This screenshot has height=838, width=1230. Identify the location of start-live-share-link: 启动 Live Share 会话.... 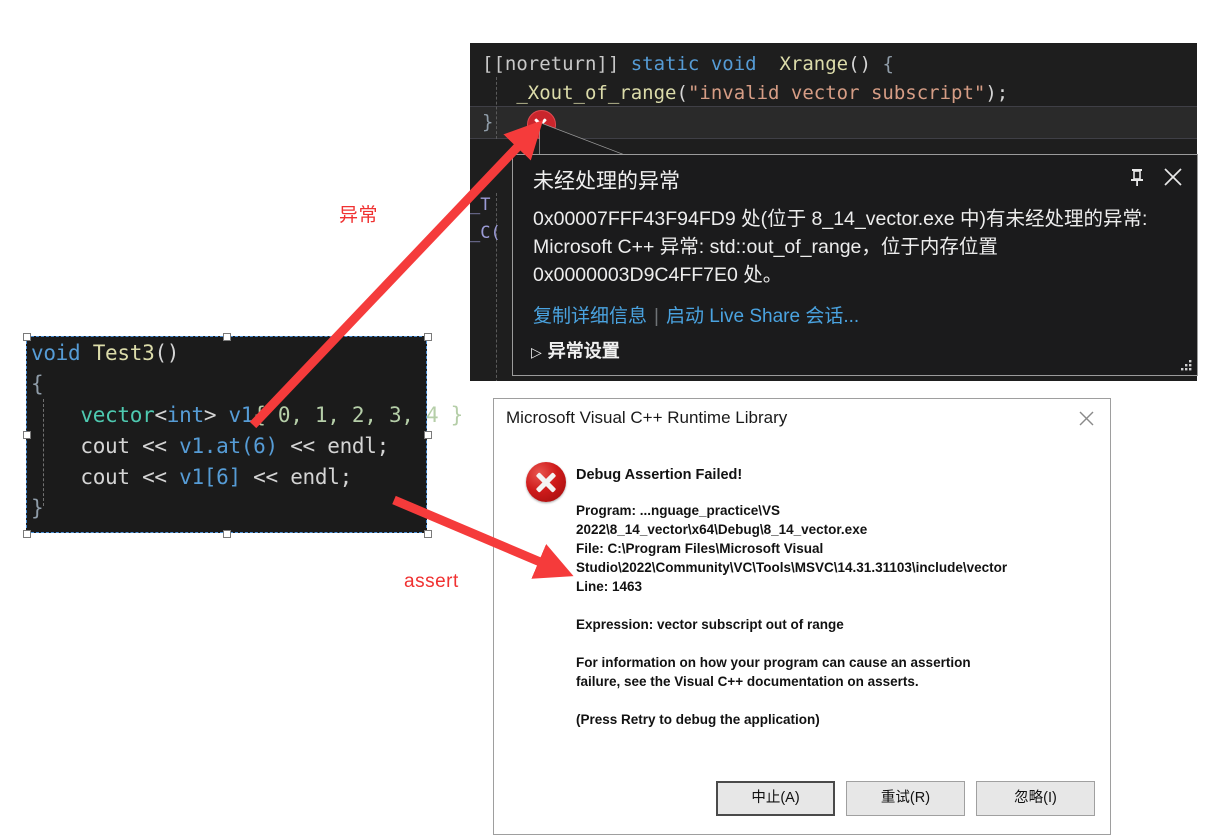
(762, 316).